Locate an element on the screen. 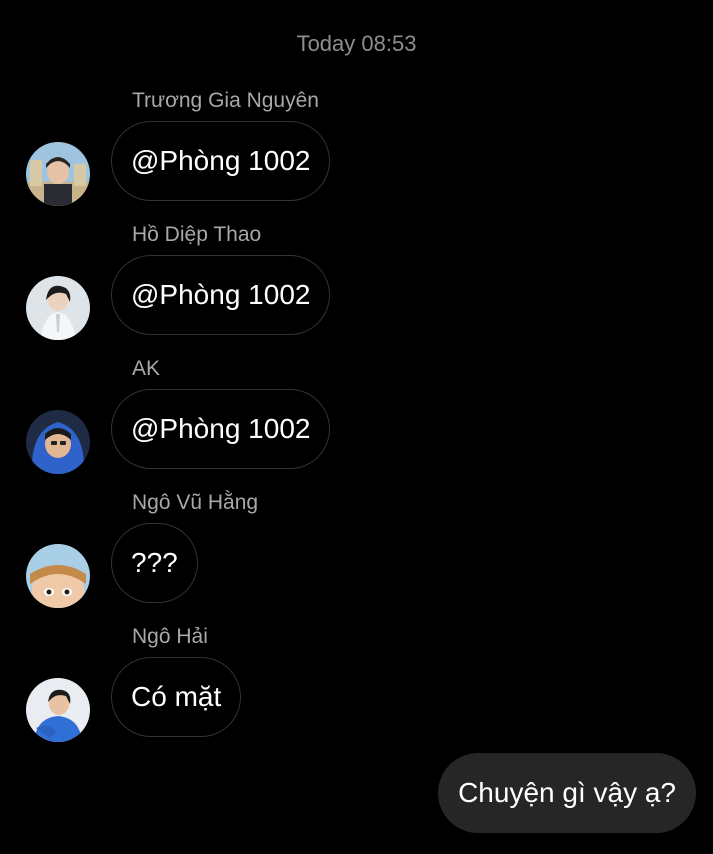 This screenshot has height=854, width=713. sender-name: Trương Gia Nguyên is located at coordinates (225, 100).